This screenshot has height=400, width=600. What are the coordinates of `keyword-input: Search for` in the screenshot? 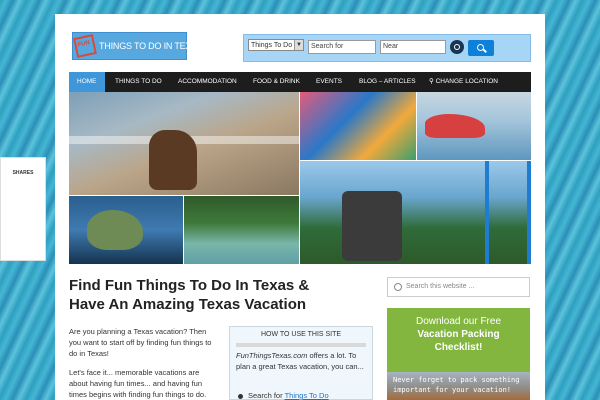 It's located at (342, 47).